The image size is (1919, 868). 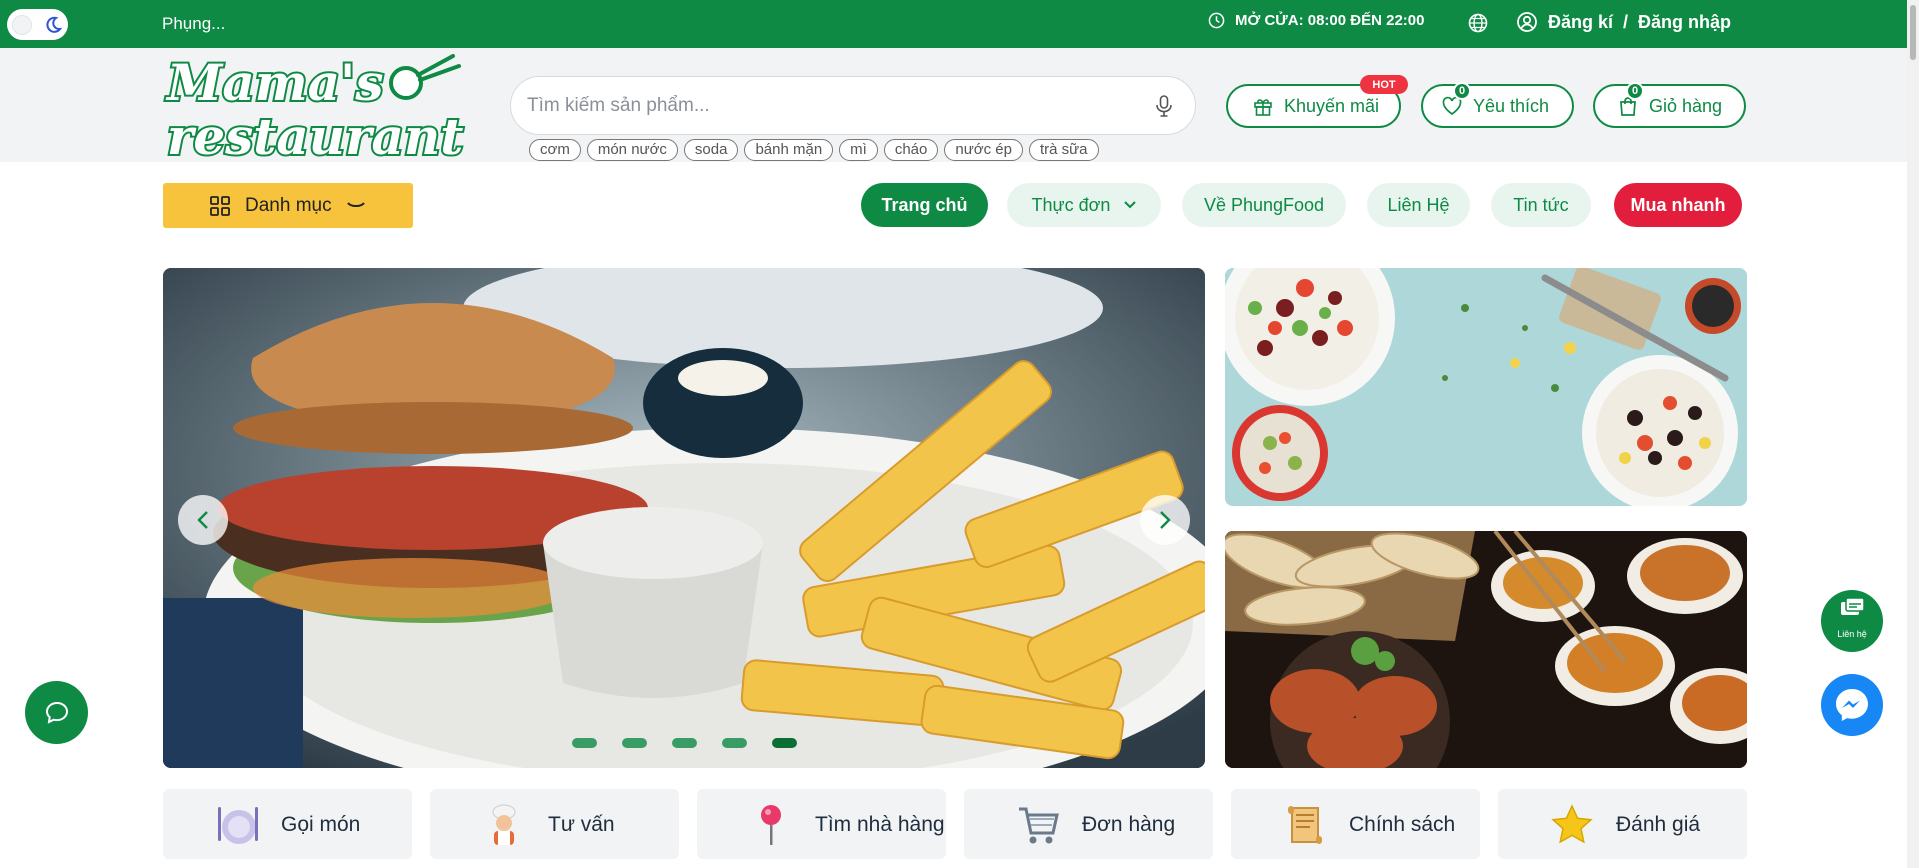 I want to click on feature-orders: Đơn hàng, so click(x=1088, y=824).